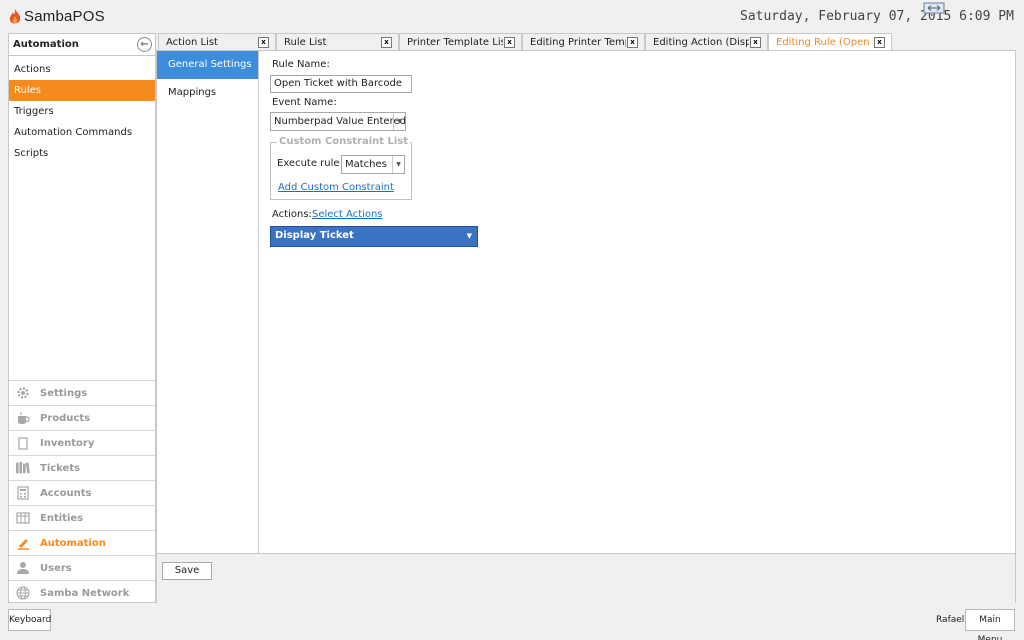 The height and width of the screenshot is (640, 1024). I want to click on sidebar-title: Automation, so click(46, 44).